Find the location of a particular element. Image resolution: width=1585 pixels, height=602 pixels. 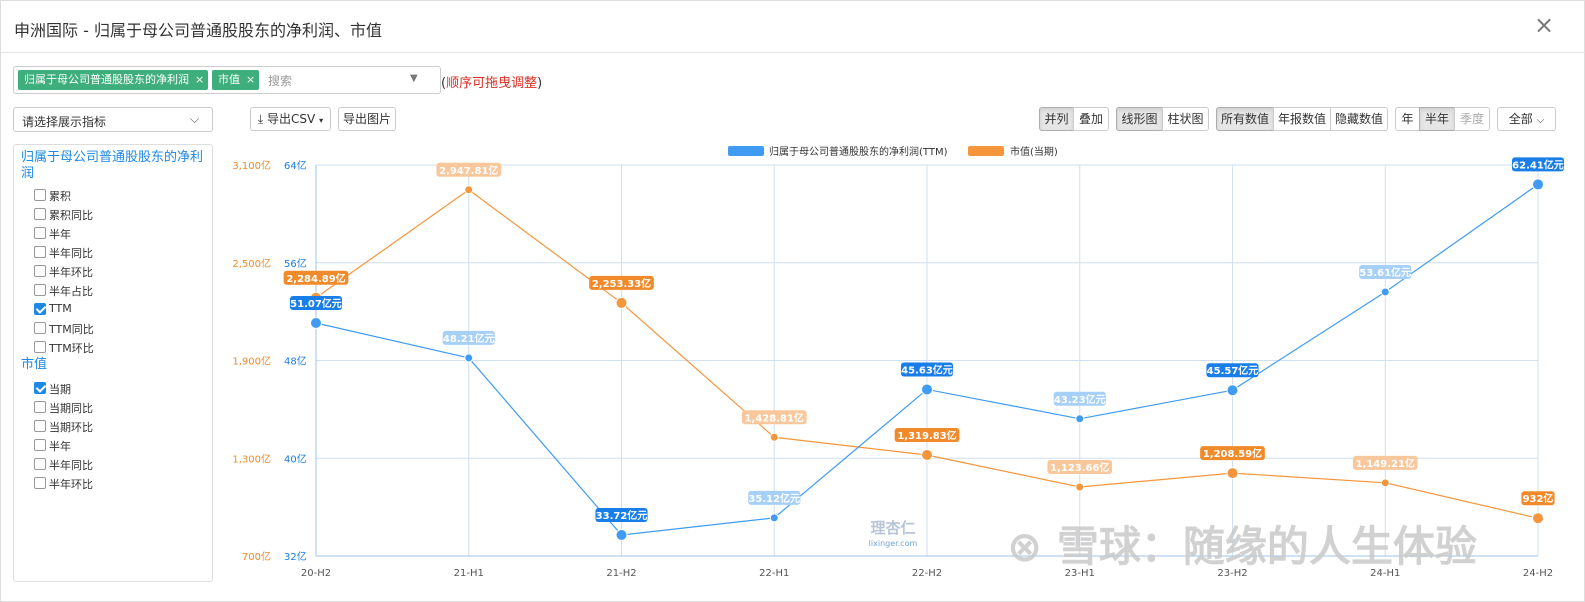

option-label: 半年环比 is located at coordinates (71, 272).